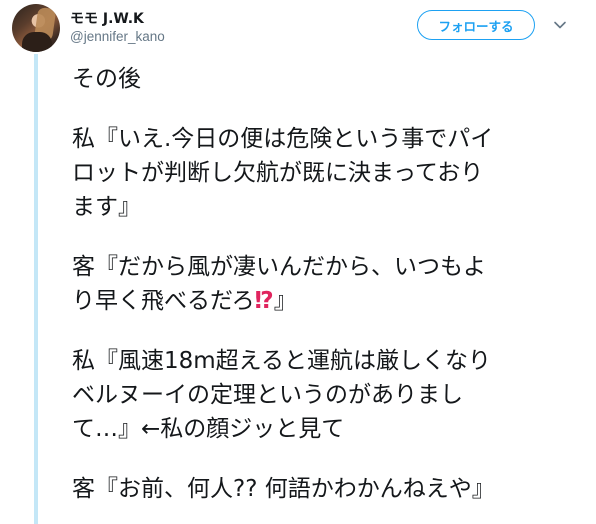 The width and height of the screenshot is (596, 524). What do you see at coordinates (283, 139) in the screenshot?
I see `tweet-line: 私『いえ.今日の便は危険という事でパイ` at bounding box center [283, 139].